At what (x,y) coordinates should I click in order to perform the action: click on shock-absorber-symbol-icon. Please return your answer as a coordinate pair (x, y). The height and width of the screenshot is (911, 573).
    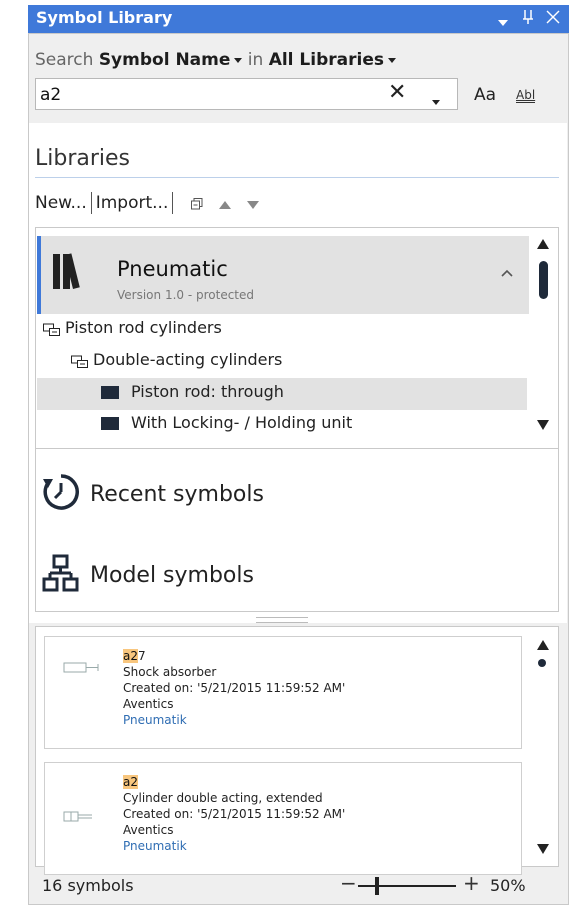
    Looking at the image, I should click on (81, 667).